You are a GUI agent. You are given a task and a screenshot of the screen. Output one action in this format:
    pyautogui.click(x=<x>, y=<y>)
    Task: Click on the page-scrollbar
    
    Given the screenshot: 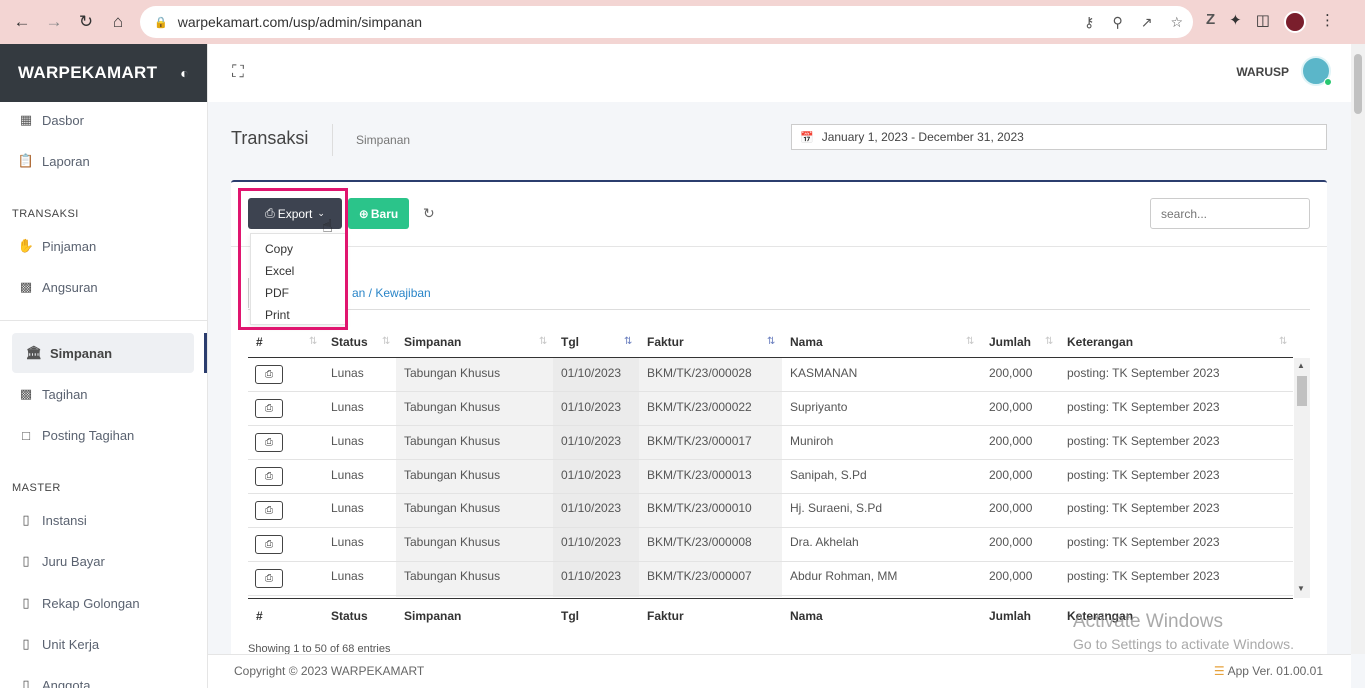 What is the action you would take?
    pyautogui.click(x=1358, y=349)
    